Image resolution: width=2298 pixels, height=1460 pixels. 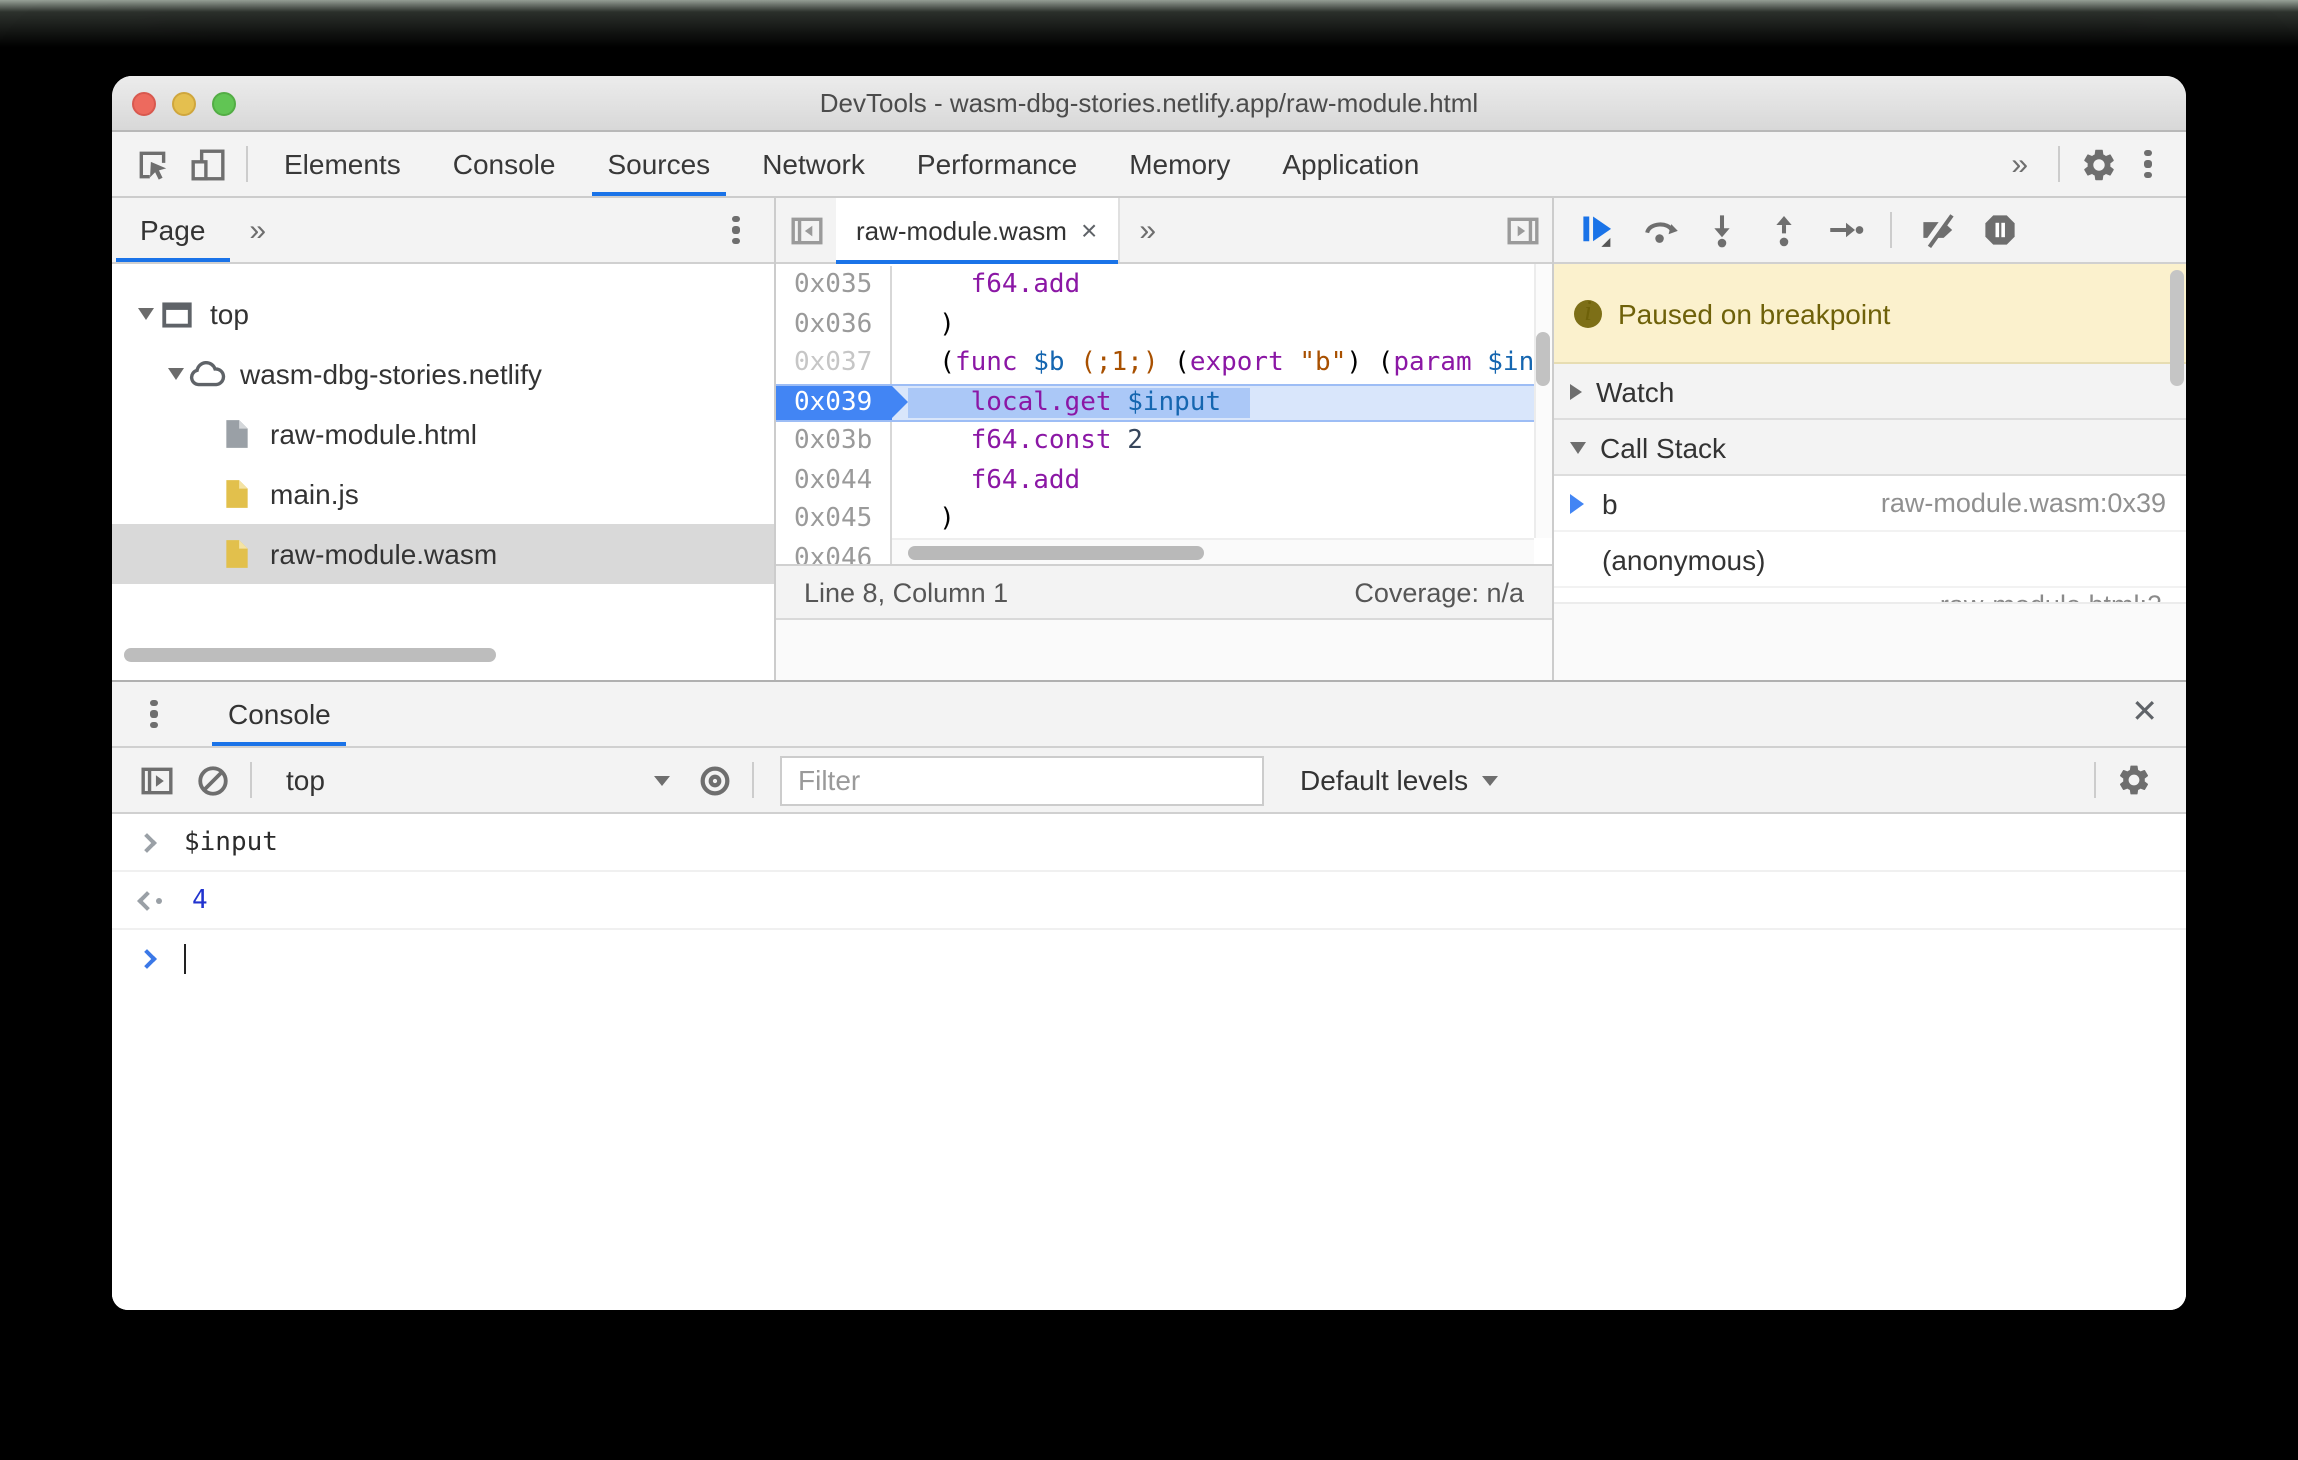 I want to click on code-line-0x045: 0x045 ), so click(x=1164, y=519).